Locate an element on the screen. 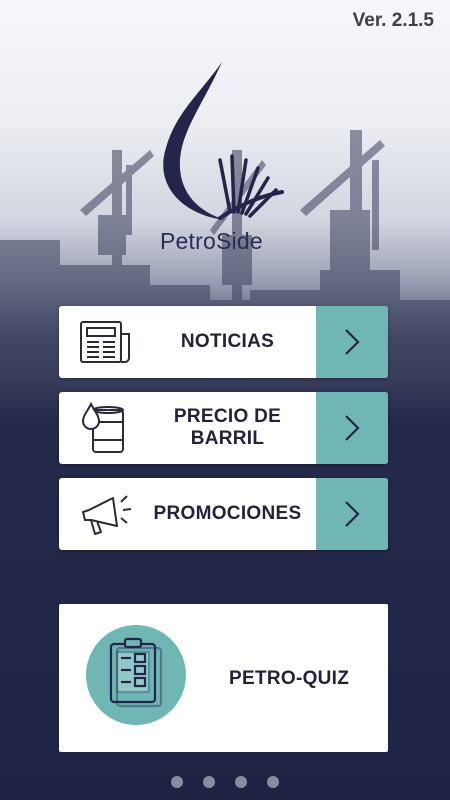 The image size is (450, 800). menu-button-precio-barril: PRECIO DE BARRIL is located at coordinates (223, 428).